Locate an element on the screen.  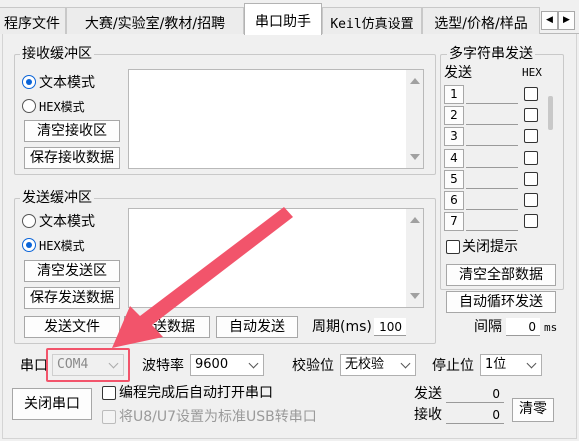
tab-label: 串口助手 is located at coordinates (283, 22).